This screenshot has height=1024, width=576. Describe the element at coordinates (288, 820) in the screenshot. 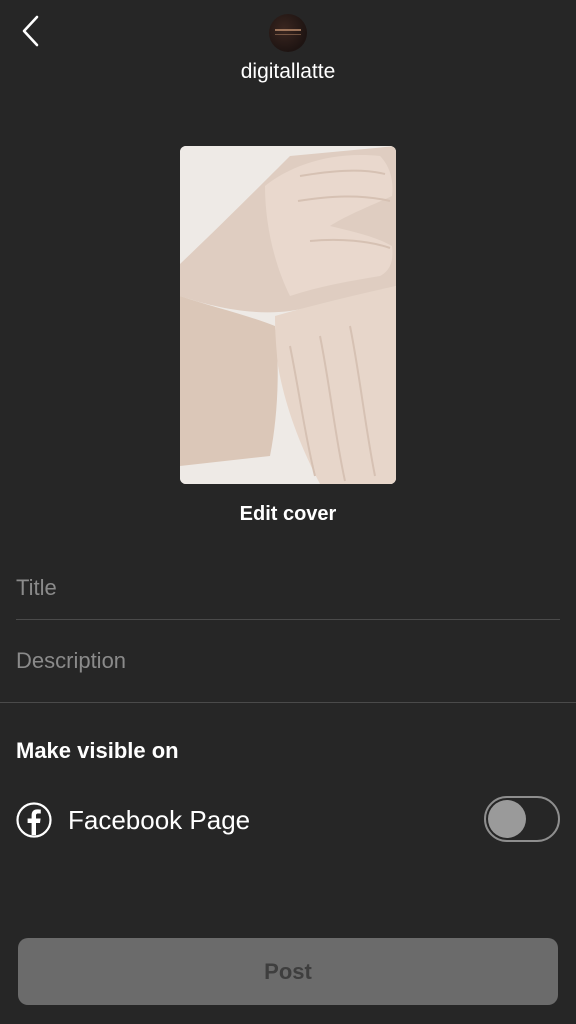

I see `facebook-page-row: Facebook Page` at that location.